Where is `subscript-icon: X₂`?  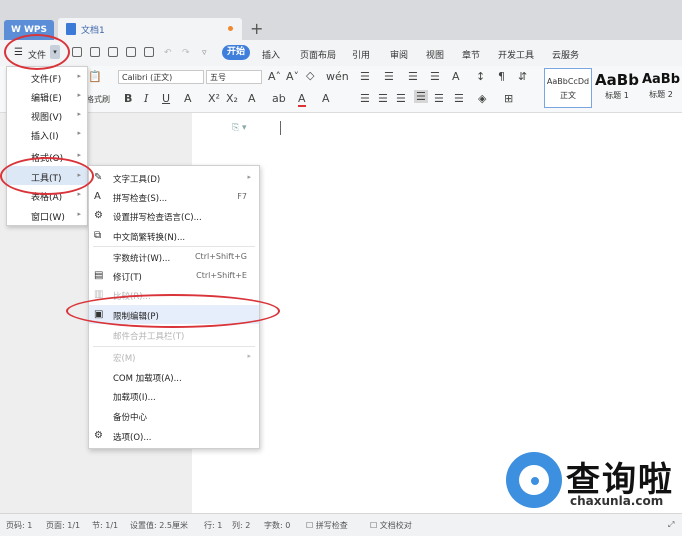 subscript-icon: X₂ is located at coordinates (232, 98).